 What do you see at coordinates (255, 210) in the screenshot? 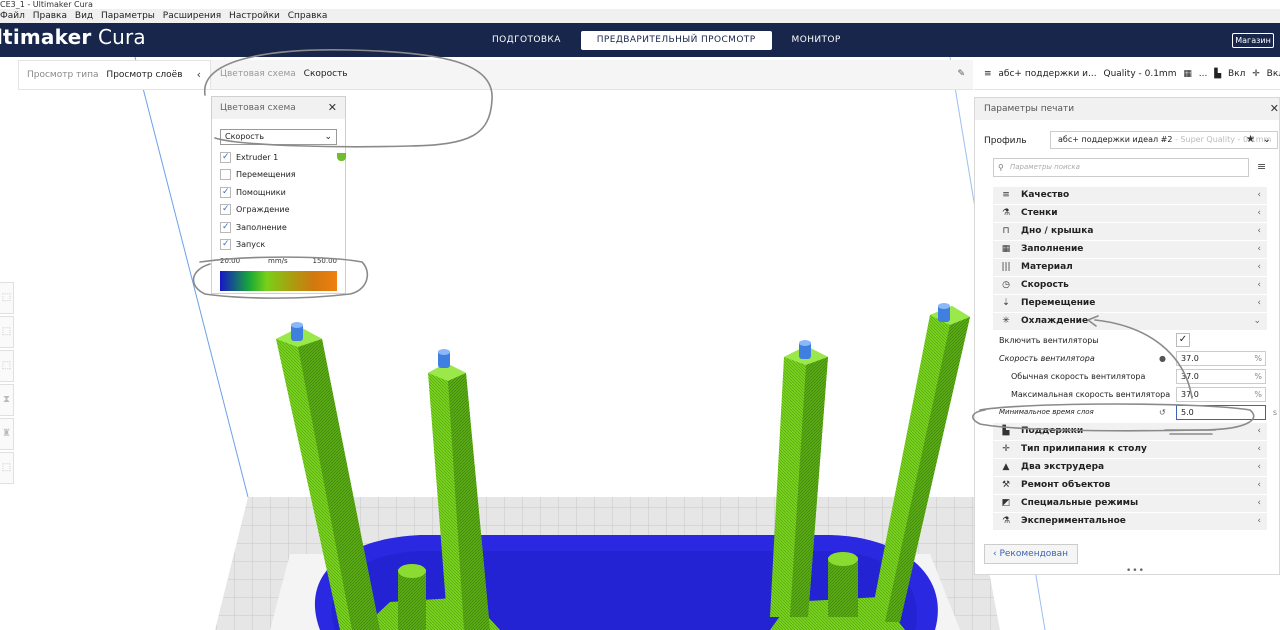
I see `shell-toggle: Ограждение` at bounding box center [255, 210].